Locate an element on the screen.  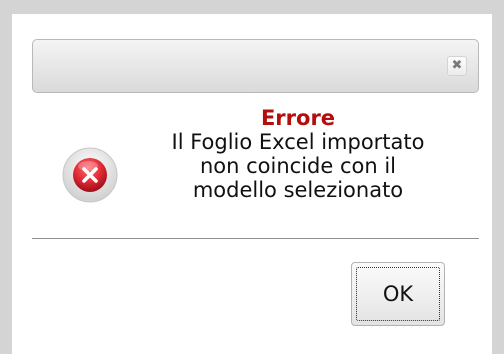
message-line-2: non coincide con il is located at coordinates (298, 166).